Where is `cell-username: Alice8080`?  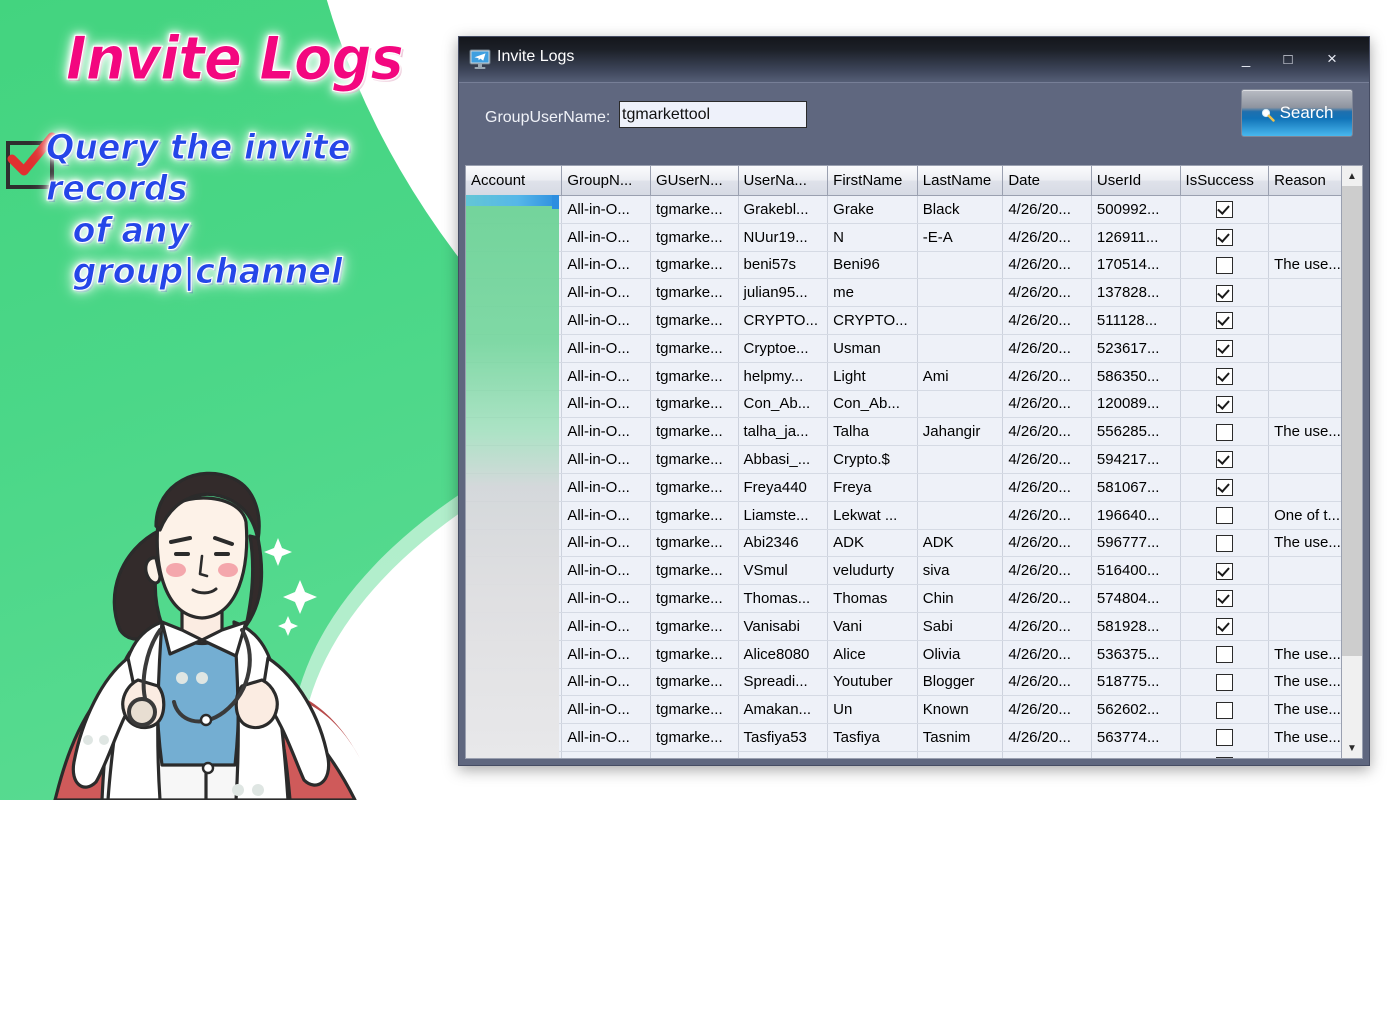 cell-username: Alice8080 is located at coordinates (783, 654).